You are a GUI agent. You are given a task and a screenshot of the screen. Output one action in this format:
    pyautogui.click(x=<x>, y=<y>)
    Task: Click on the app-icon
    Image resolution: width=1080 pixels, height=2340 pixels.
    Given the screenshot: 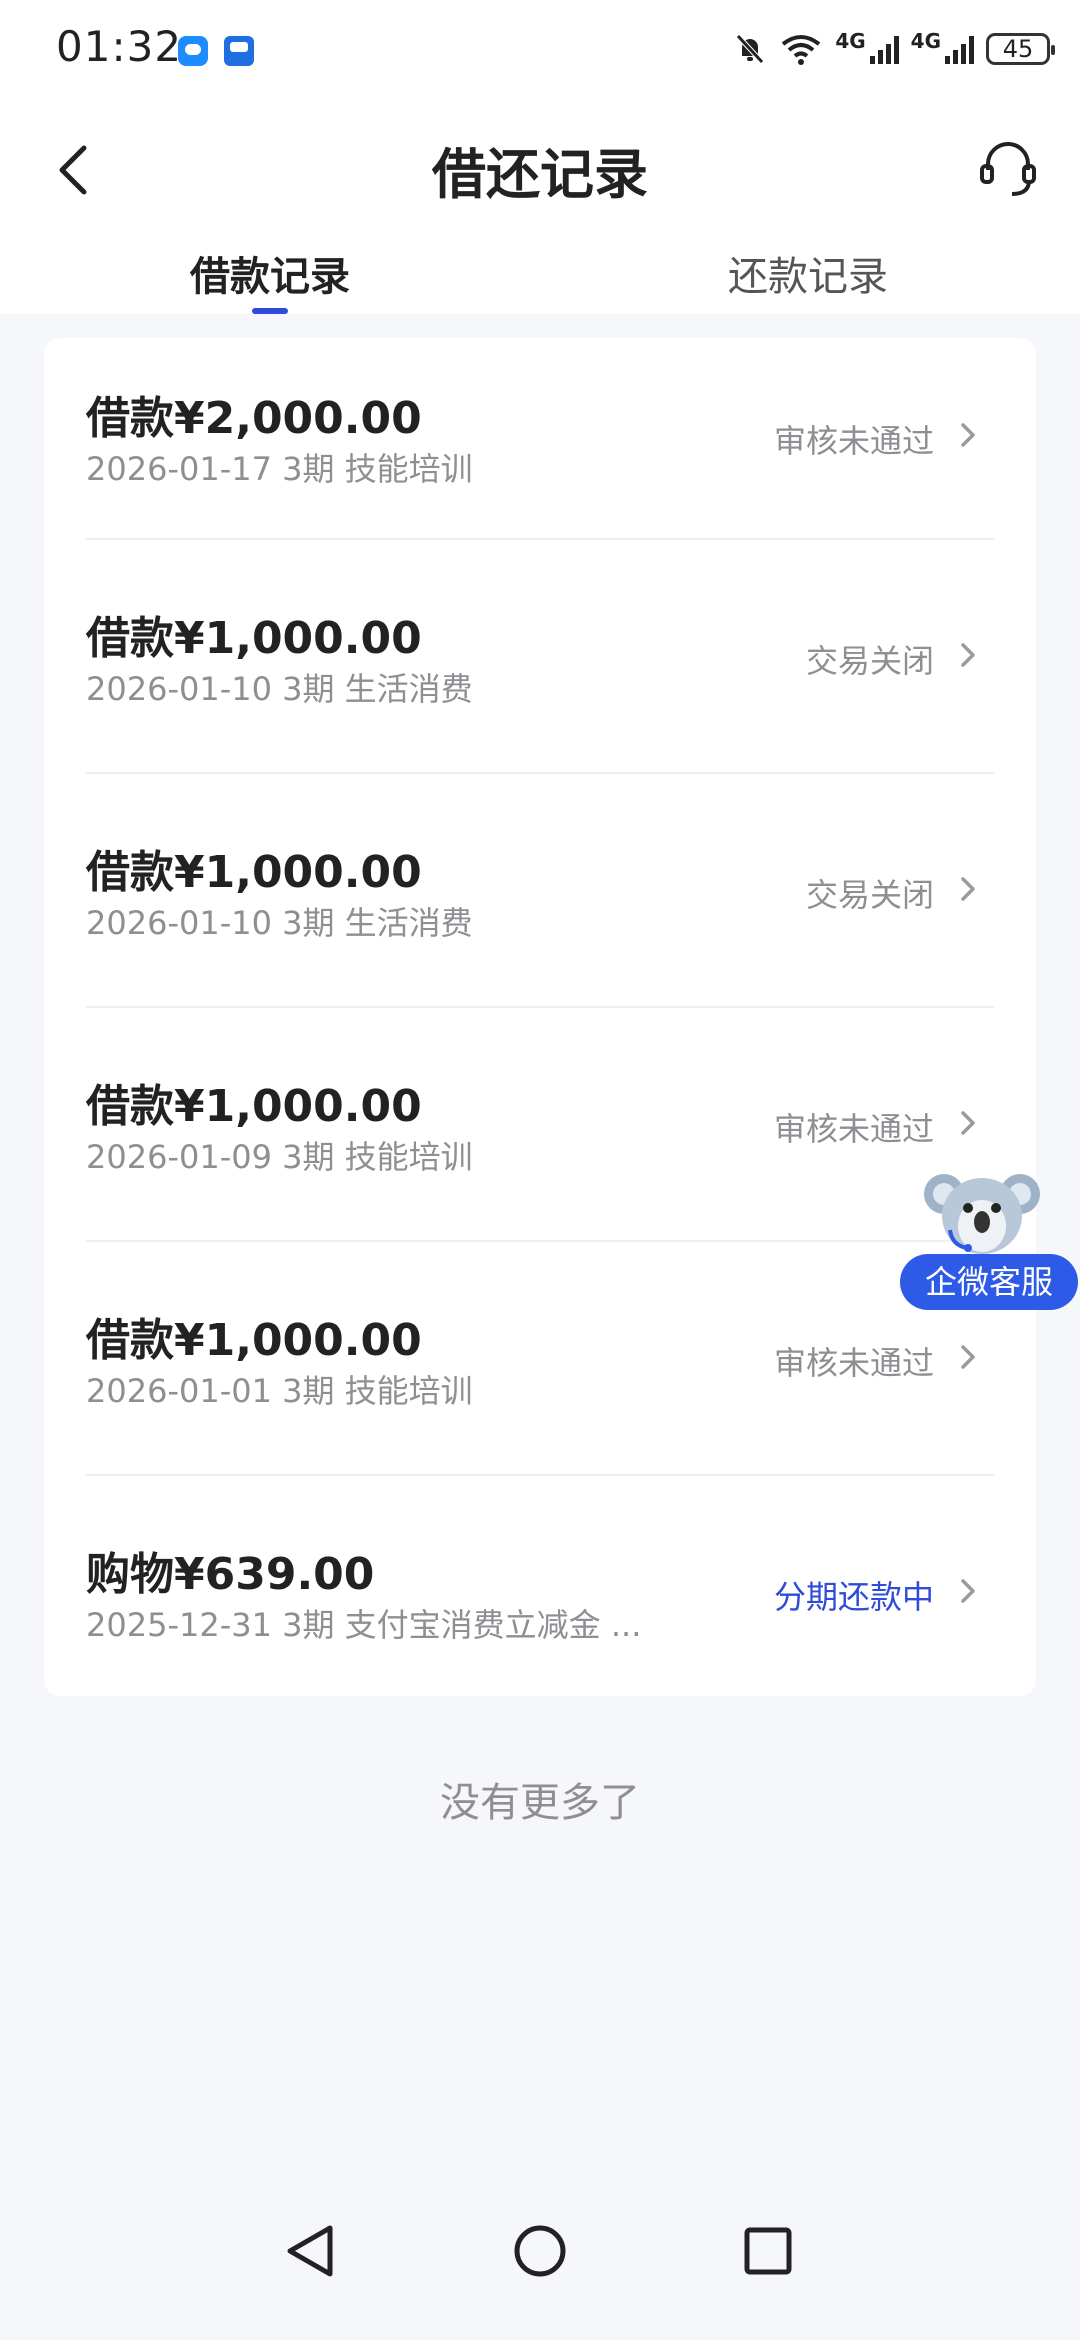 What is the action you would take?
    pyautogui.click(x=239, y=51)
    